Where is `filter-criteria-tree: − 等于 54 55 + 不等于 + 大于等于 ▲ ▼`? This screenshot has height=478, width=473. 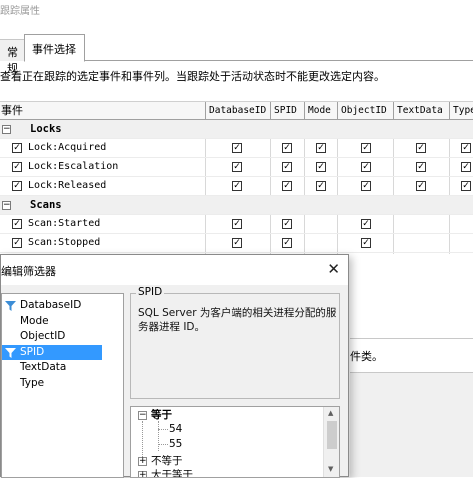
filter-criteria-tree: − 等于 54 55 + 不等于 + 大于等于 ▲ ▼ is located at coordinates (235, 442).